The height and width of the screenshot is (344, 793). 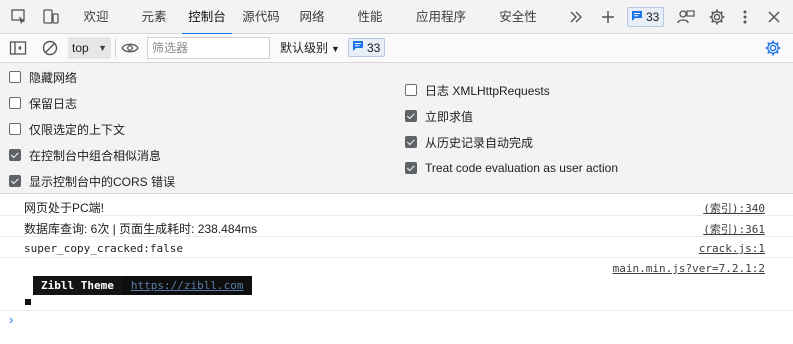 What do you see at coordinates (102, 48) in the screenshot?
I see `chevron-down-icon: ▼` at bounding box center [102, 48].